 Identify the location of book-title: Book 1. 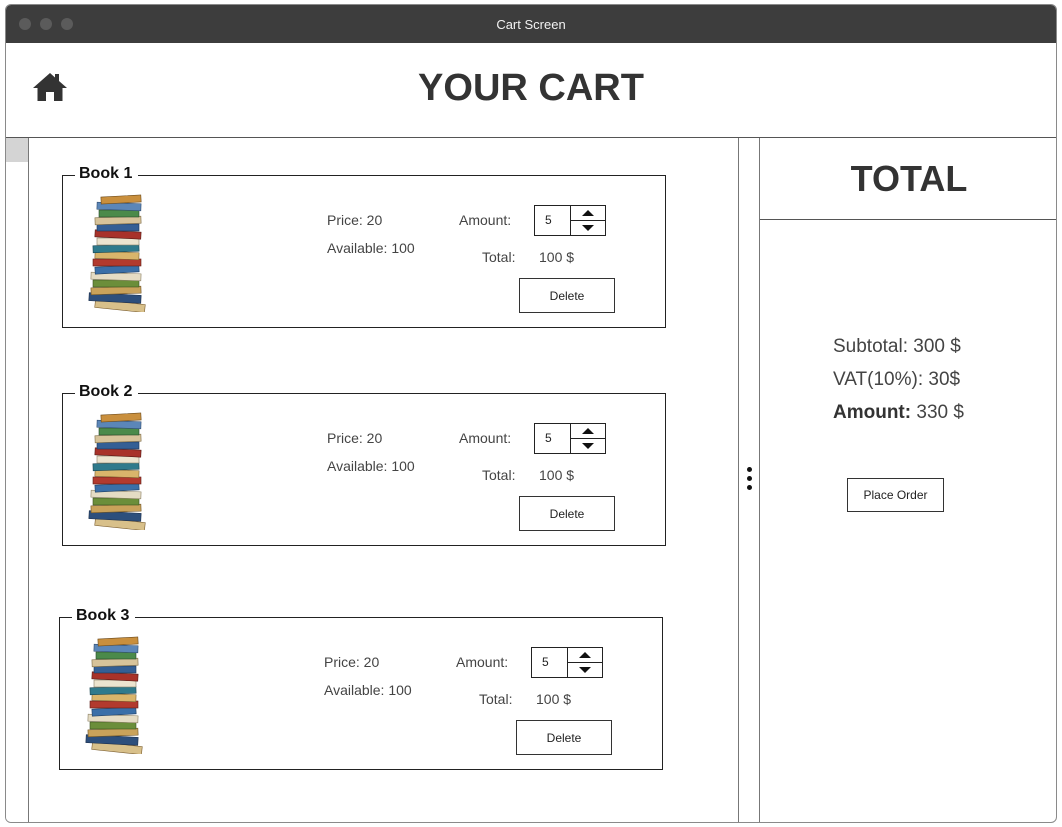
(107, 174).